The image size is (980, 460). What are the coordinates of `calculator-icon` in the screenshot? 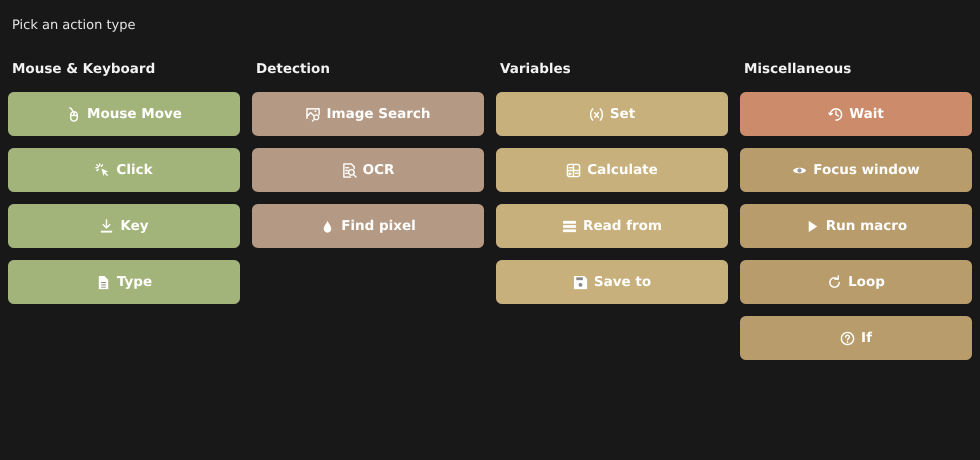 It's located at (574, 170).